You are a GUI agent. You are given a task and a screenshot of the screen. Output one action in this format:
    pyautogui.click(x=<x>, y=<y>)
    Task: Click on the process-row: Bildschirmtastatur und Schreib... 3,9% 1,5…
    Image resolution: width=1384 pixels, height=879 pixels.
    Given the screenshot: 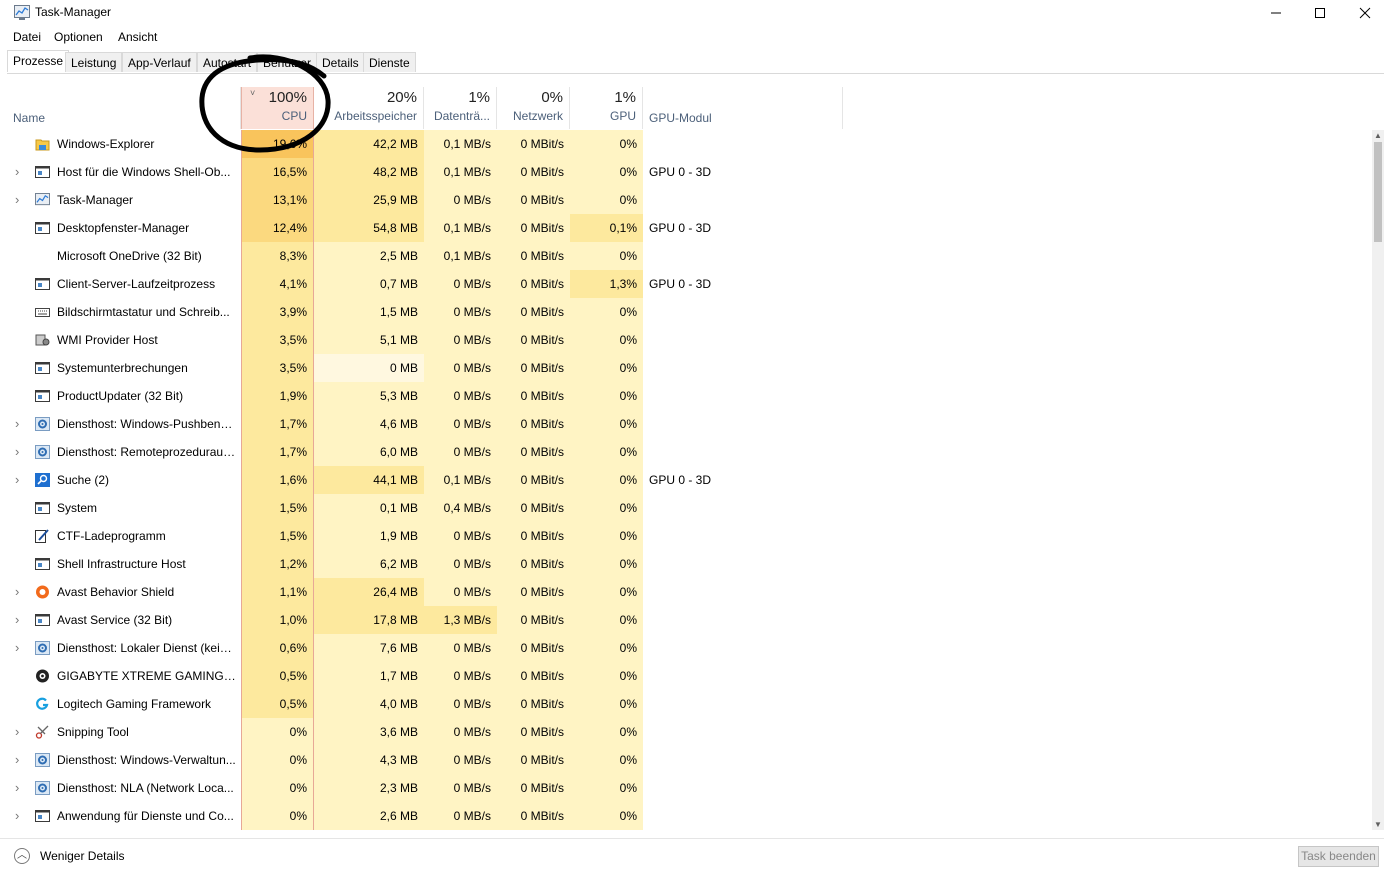 What is the action you would take?
    pyautogui.click(x=689, y=312)
    